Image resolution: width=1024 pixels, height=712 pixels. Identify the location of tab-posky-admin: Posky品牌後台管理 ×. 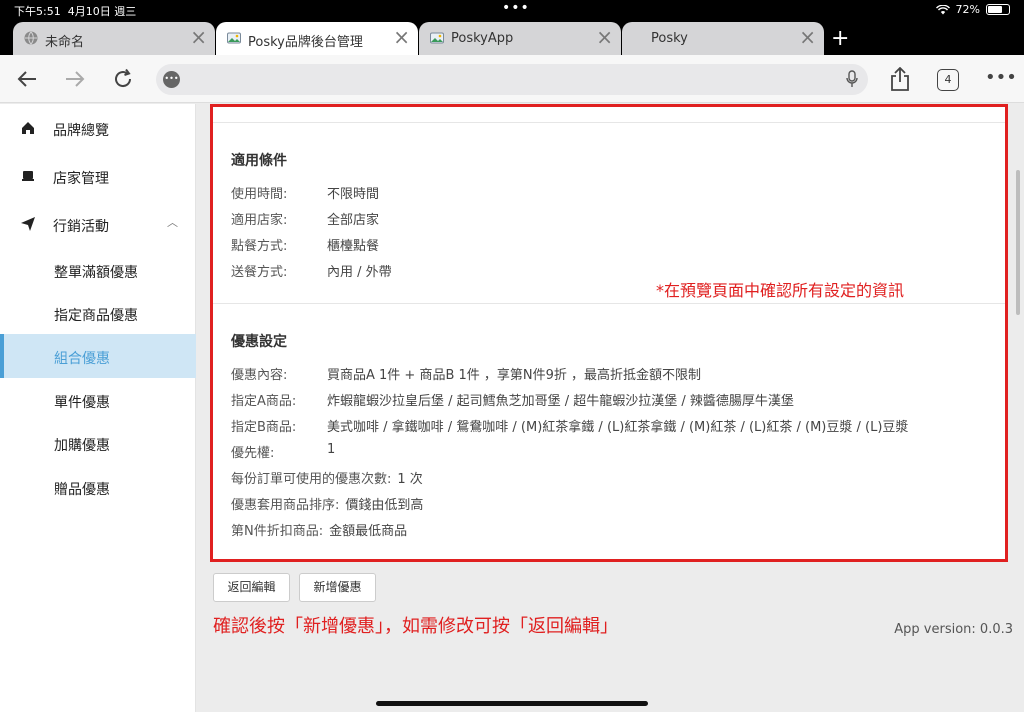
(317, 38).